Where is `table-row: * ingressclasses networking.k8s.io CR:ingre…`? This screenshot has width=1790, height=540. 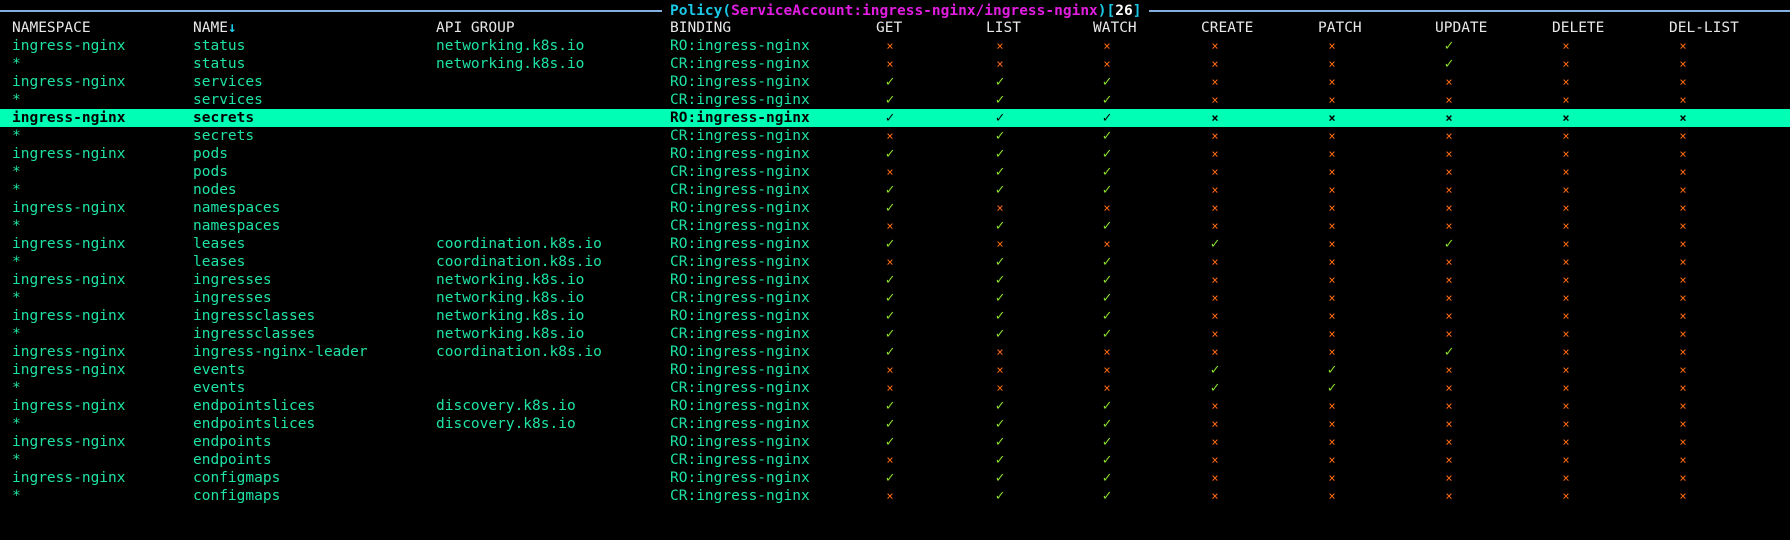
table-row: * ingressclasses networking.k8s.io CR:ingre… is located at coordinates (895, 334).